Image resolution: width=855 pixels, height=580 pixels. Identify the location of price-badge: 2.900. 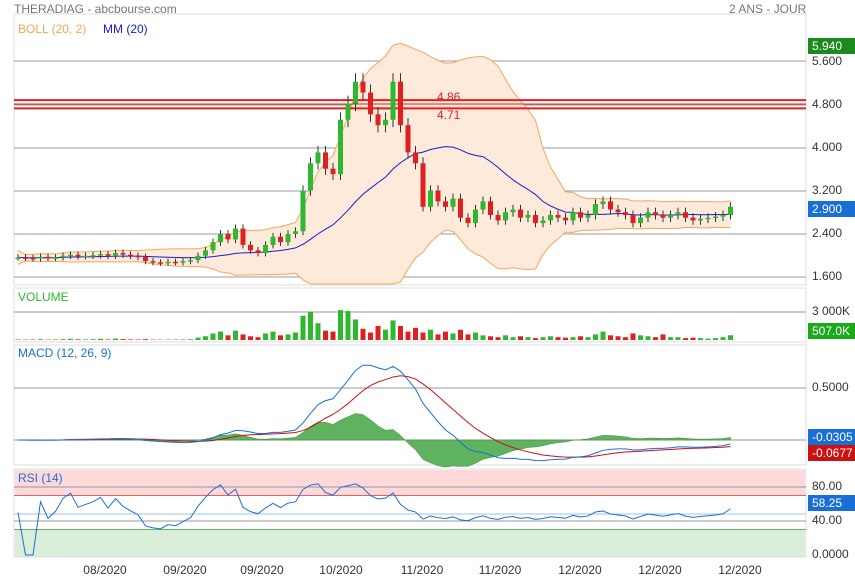
(831, 209).